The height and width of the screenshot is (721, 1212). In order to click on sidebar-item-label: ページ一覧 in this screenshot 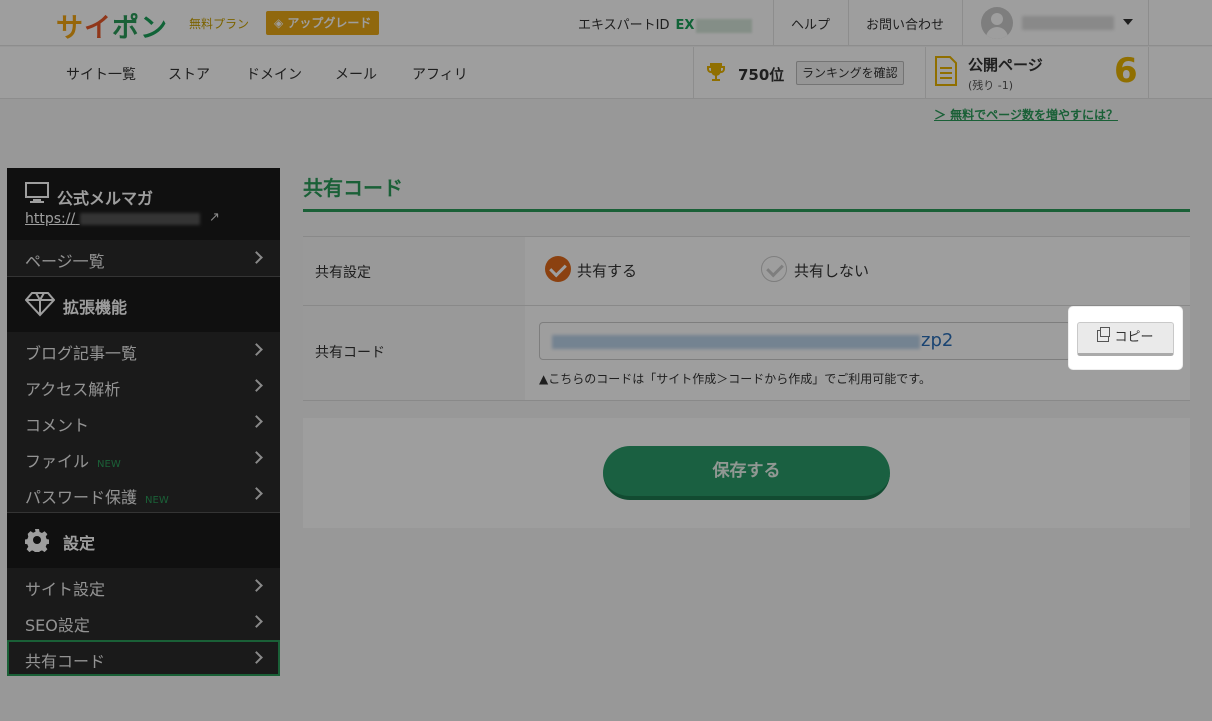, I will do `click(65, 261)`.